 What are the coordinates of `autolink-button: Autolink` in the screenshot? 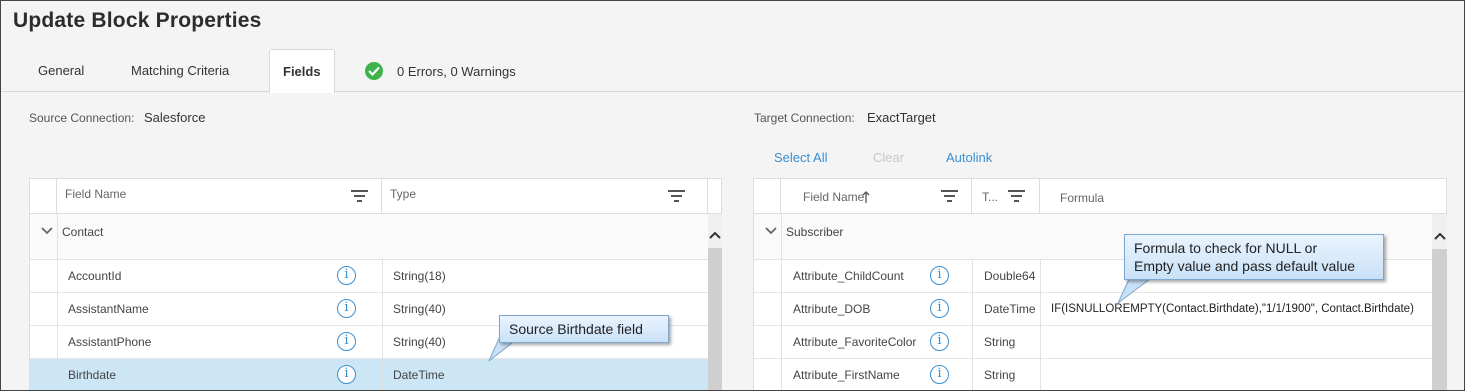 It's located at (969, 157).